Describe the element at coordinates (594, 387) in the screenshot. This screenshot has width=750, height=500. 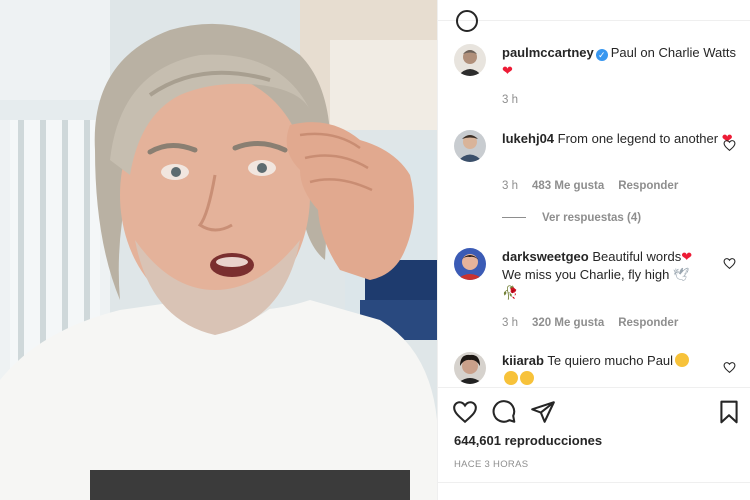
I see `actions-divider` at that location.